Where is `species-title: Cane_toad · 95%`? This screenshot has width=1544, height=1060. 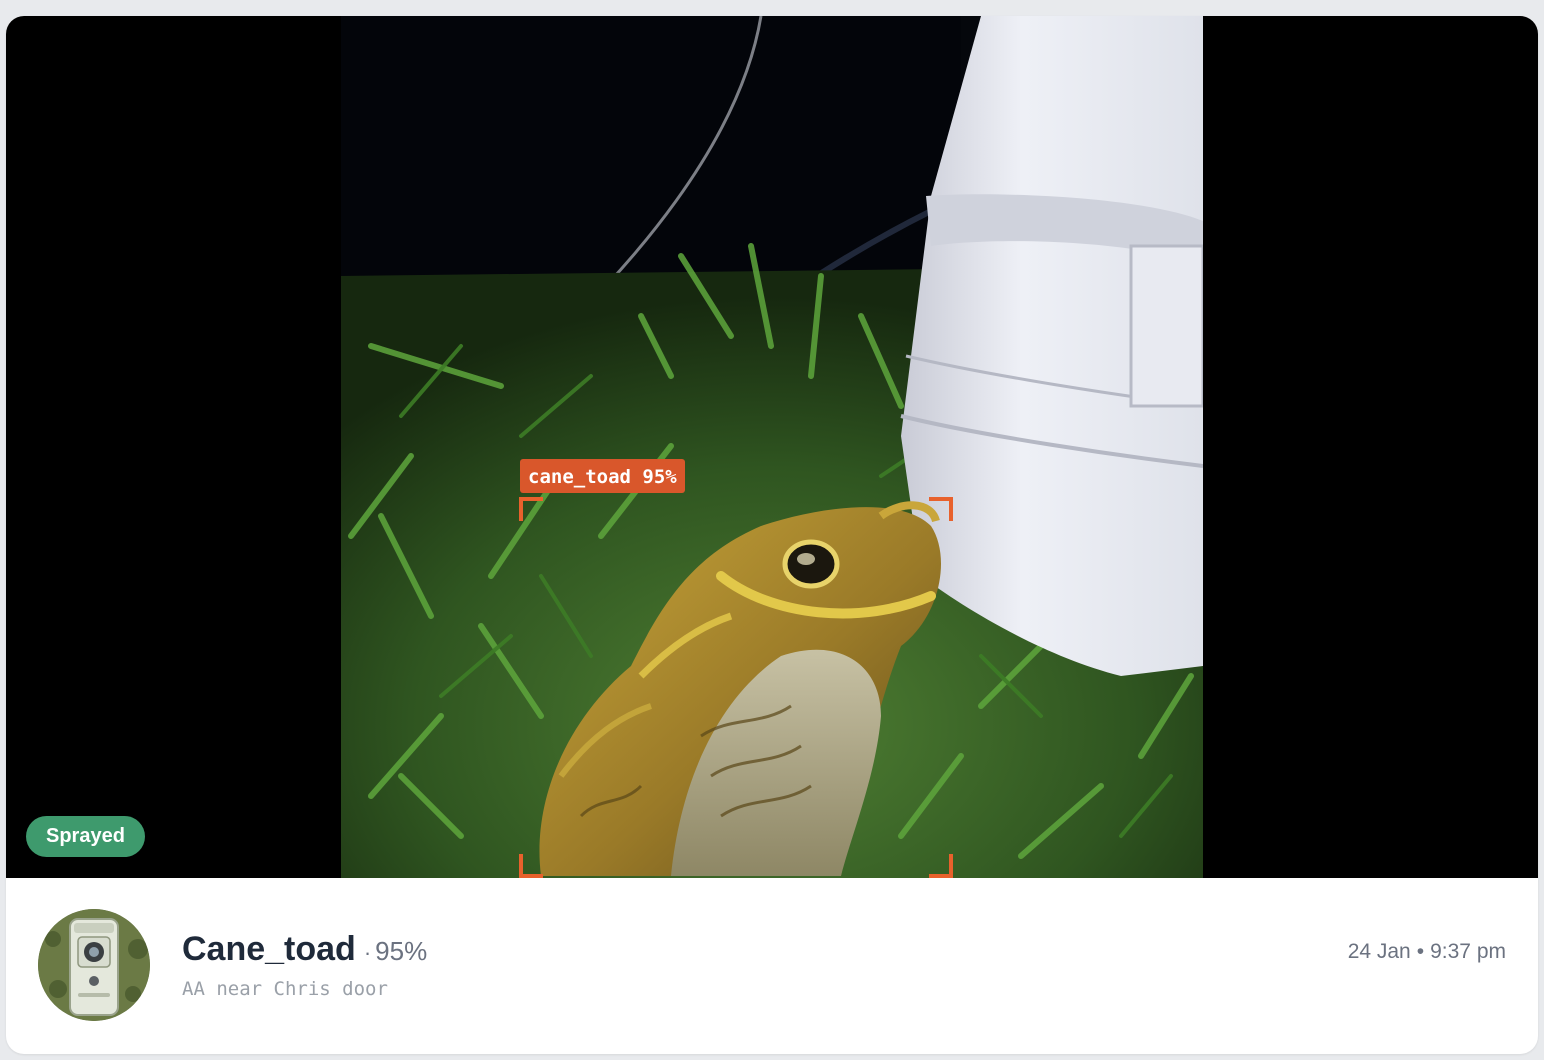 species-title: Cane_toad · 95% is located at coordinates (304, 949).